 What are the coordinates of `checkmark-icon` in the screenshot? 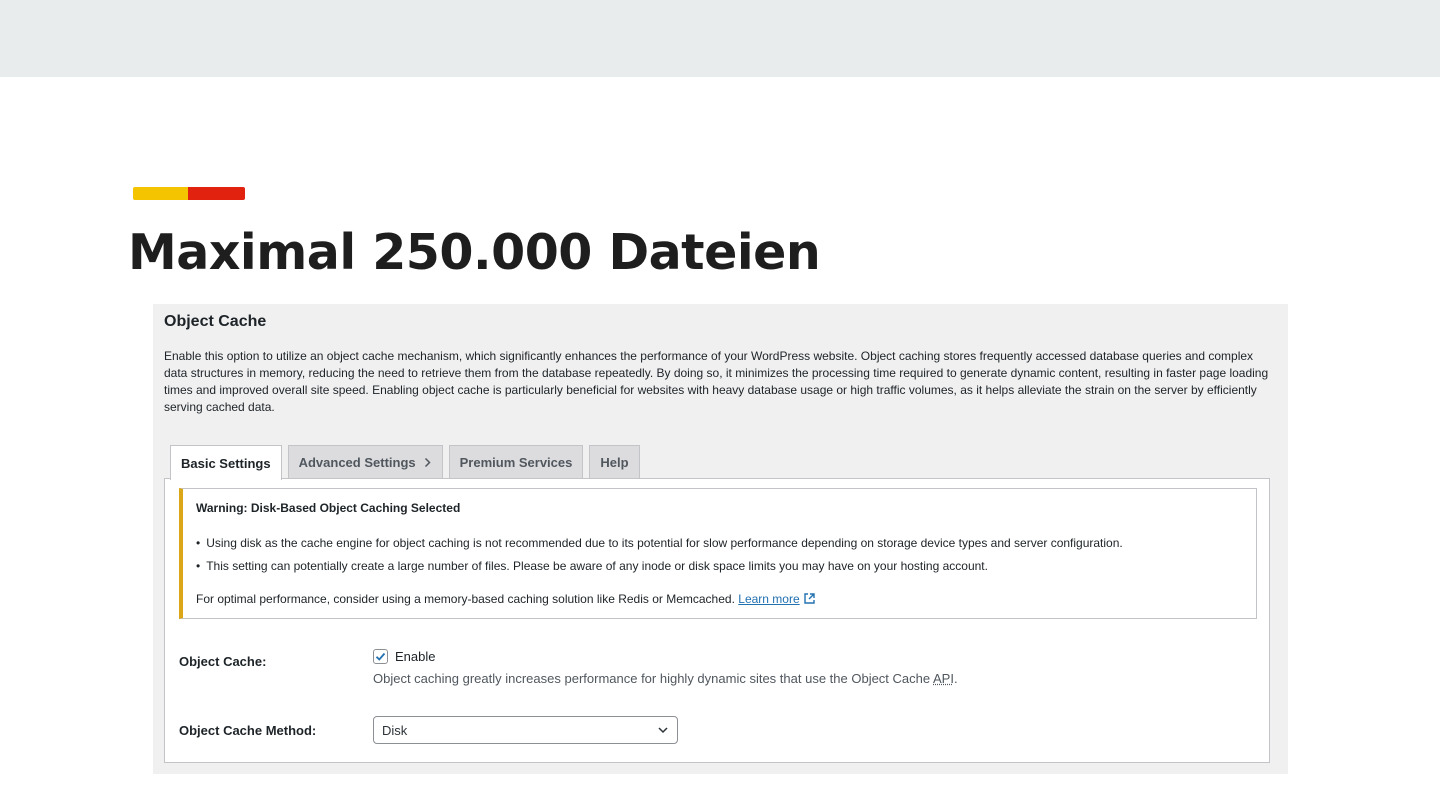 It's located at (380, 656).